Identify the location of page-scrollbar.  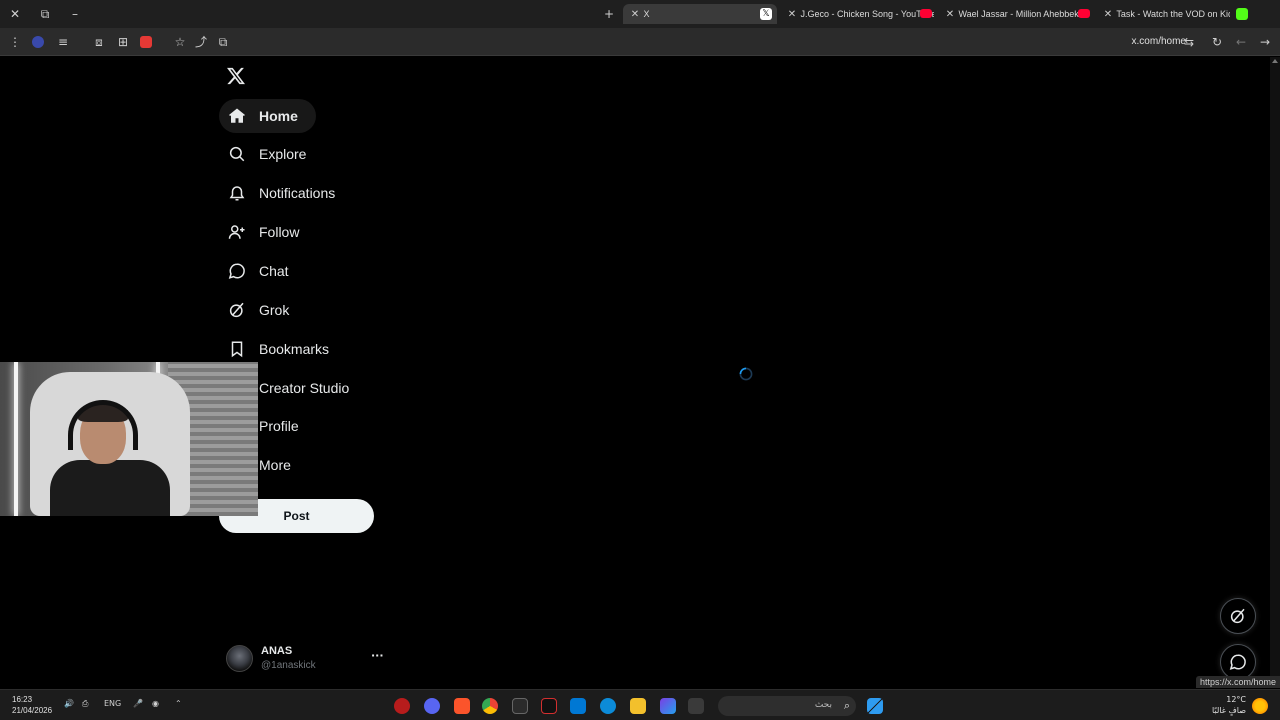
(1275, 372).